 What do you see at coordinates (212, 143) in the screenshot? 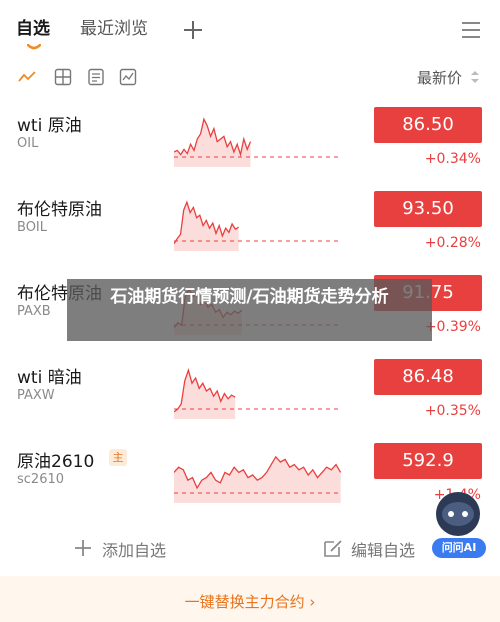
I see `sparkline-area` at bounding box center [212, 143].